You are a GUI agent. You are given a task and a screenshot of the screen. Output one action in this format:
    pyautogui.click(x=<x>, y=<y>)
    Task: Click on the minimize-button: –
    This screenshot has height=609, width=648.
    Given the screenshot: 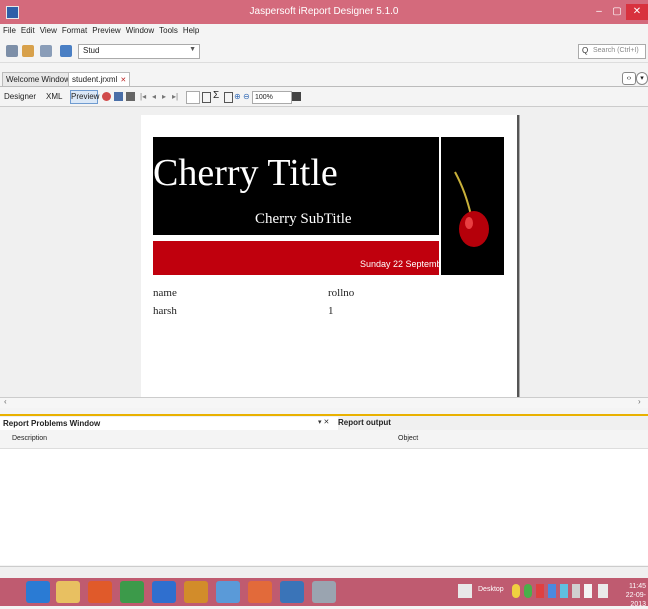 What is the action you would take?
    pyautogui.click(x=599, y=12)
    